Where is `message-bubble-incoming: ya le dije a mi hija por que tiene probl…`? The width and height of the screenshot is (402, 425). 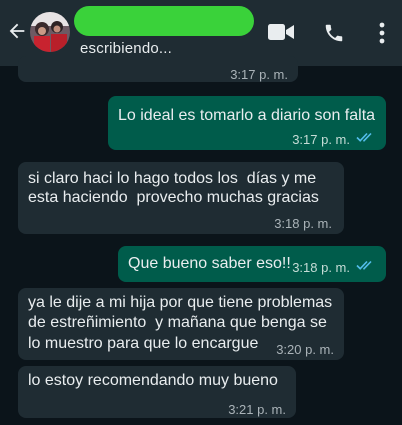
message-bubble-incoming: ya le dije a mi hija por que tiene probl… is located at coordinates (181, 324).